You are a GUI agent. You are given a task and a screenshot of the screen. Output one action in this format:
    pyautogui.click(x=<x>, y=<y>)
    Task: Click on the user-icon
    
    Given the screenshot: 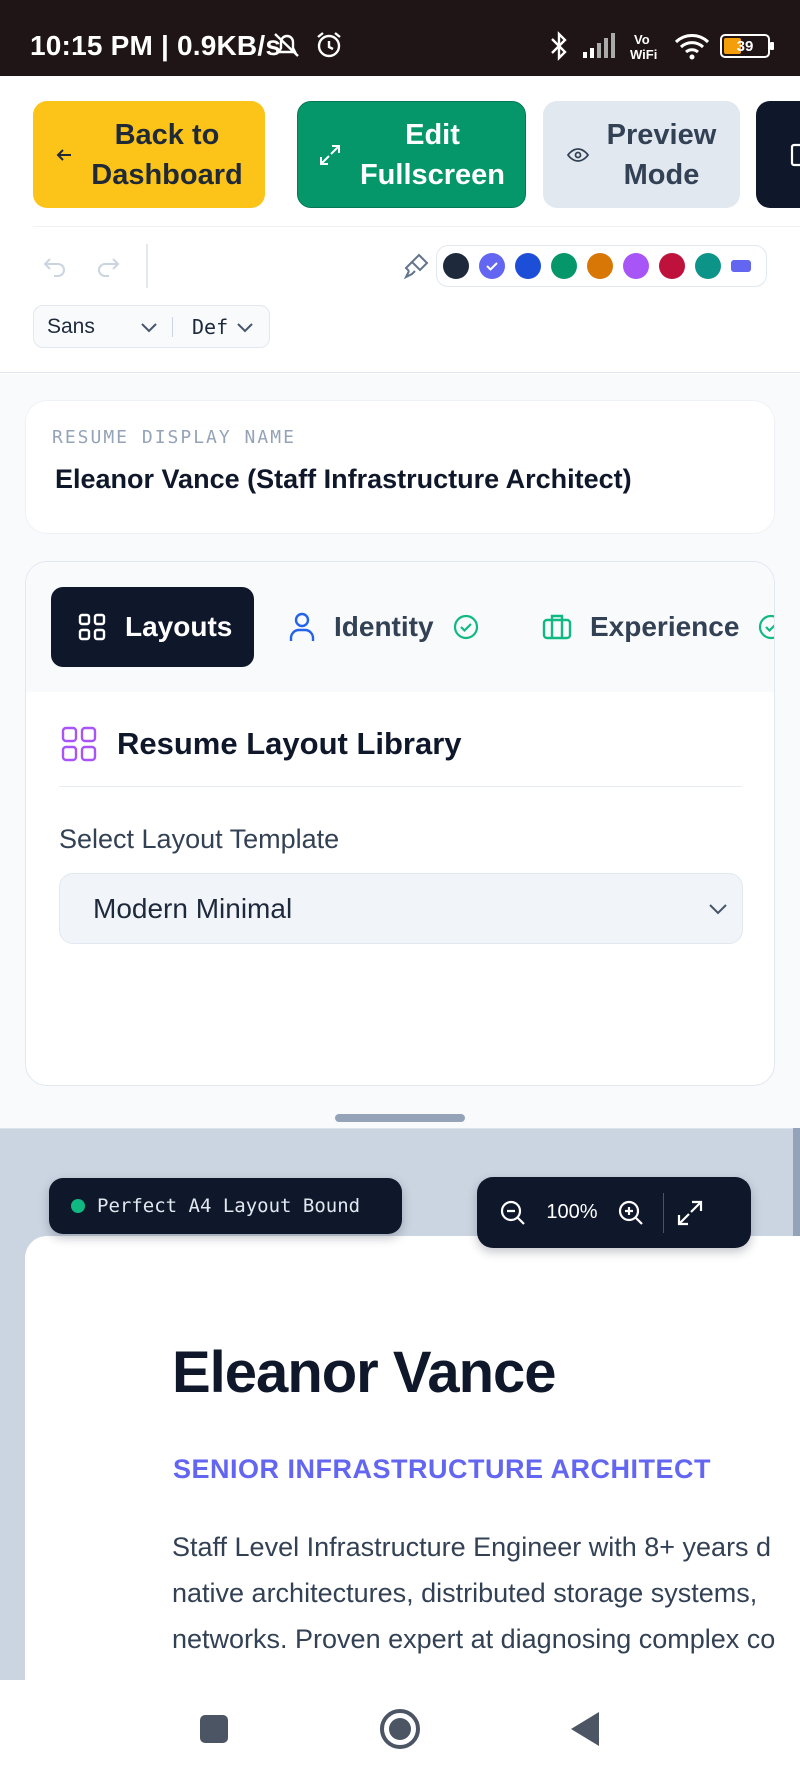 What is the action you would take?
    pyautogui.click(x=302, y=626)
    